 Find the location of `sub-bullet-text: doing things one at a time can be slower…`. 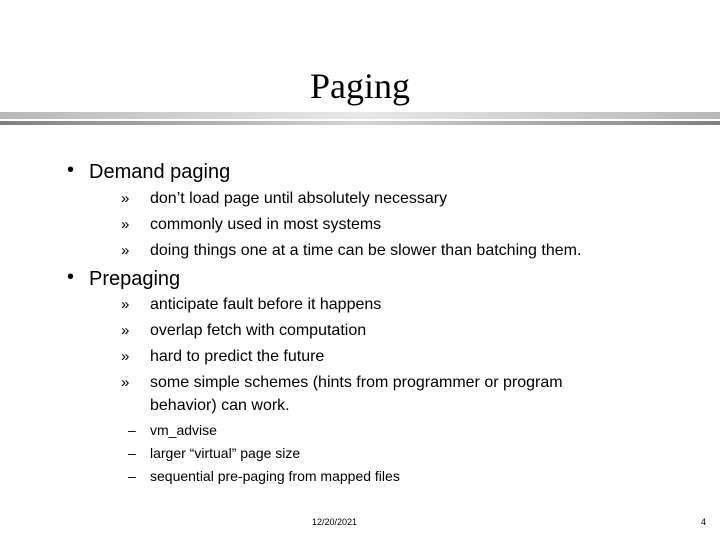

sub-bullet-text: doing things one at a time can be slower… is located at coordinates (366, 250).